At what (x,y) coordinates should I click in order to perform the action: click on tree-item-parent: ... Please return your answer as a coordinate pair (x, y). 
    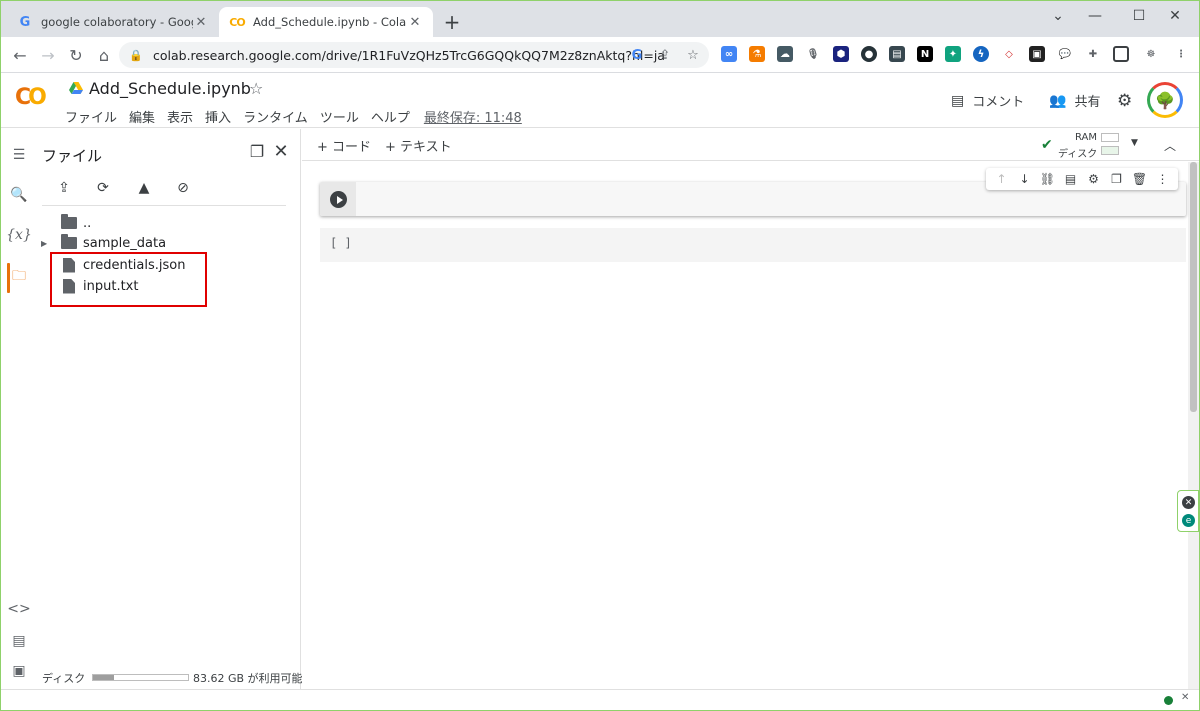
    Looking at the image, I should click on (76, 223).